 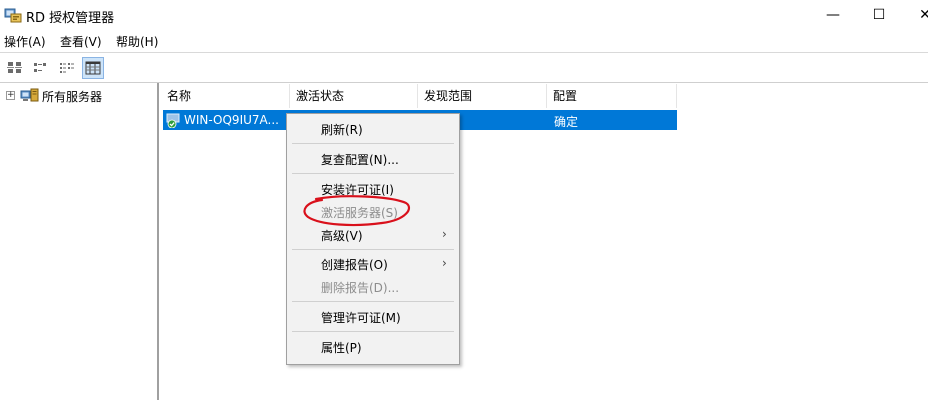 I want to click on column-header-activation: 激活状态, so click(x=354, y=96).